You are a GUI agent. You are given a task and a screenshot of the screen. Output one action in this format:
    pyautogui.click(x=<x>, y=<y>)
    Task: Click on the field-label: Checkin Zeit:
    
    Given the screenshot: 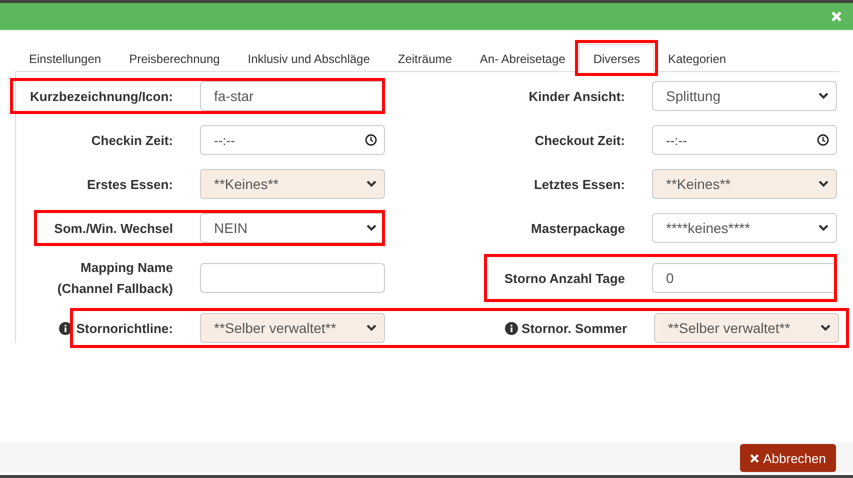 What is the action you would take?
    pyautogui.click(x=132, y=141)
    